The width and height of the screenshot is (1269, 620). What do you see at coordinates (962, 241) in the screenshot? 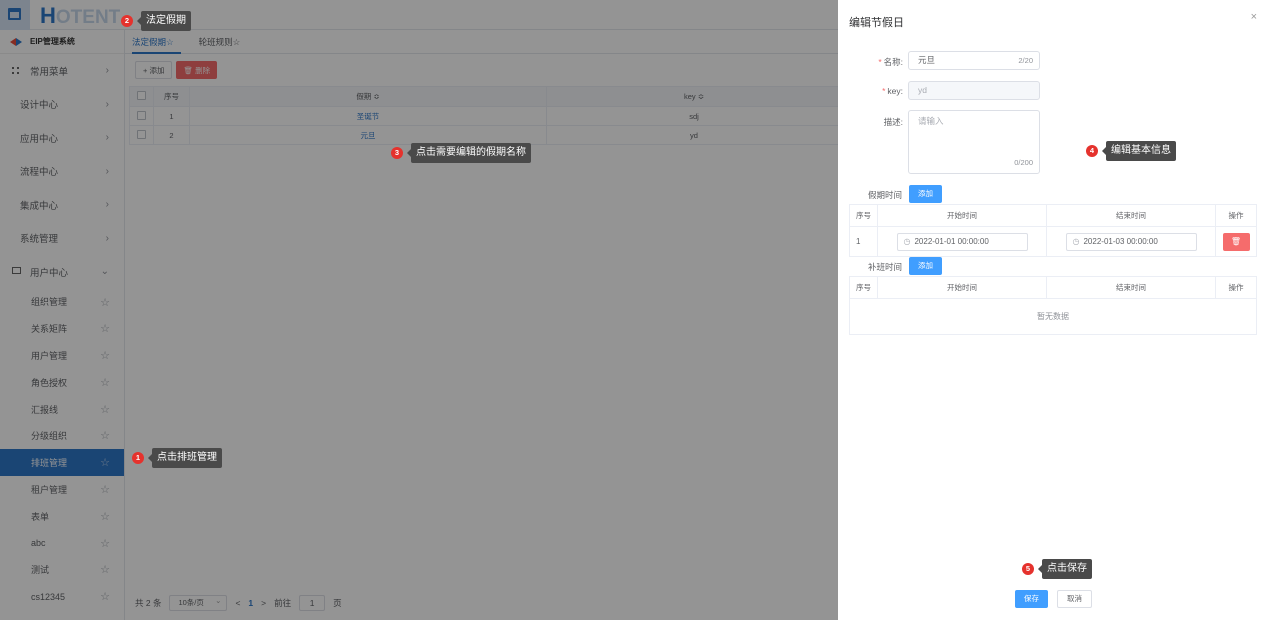
I see `start-date-picker: ◷ 2022-01-01 00:00:00` at bounding box center [962, 241].